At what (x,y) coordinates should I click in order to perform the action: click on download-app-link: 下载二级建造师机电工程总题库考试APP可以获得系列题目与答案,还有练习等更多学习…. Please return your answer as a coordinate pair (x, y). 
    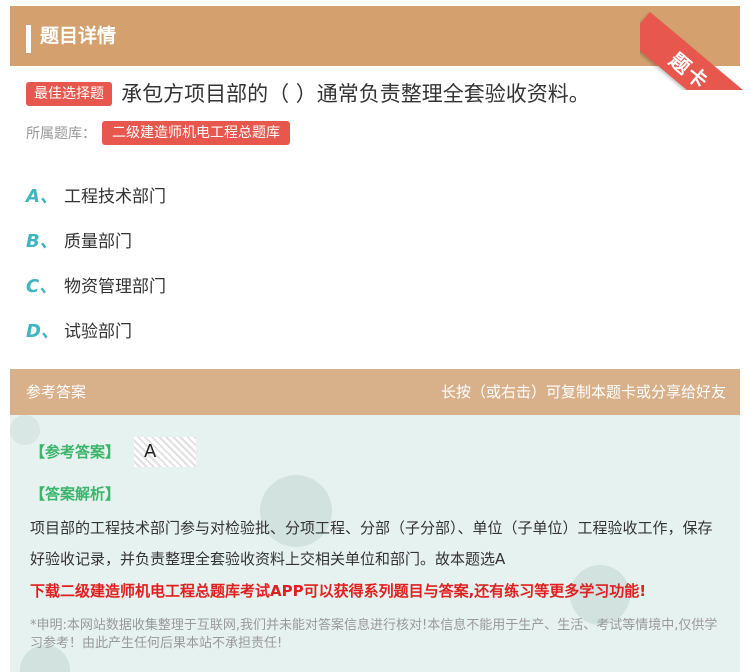
    Looking at the image, I should click on (380, 591).